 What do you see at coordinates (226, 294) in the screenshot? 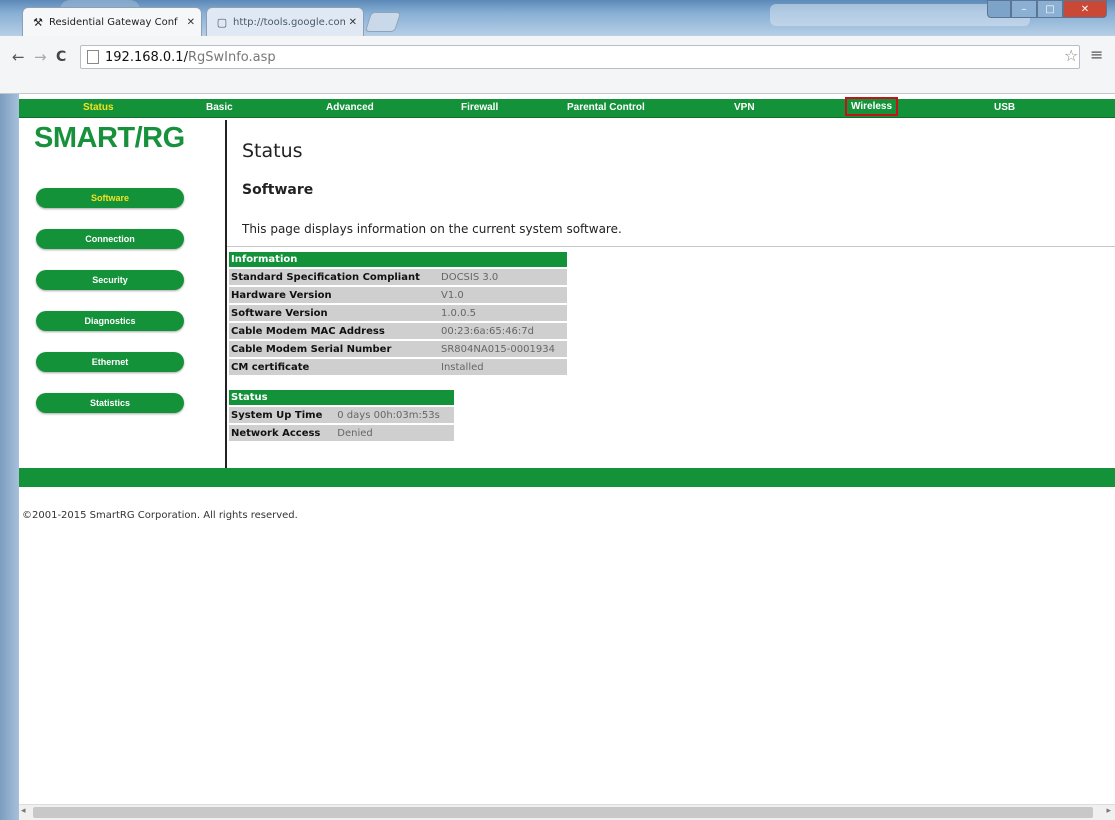
I see `sidebar-divider` at bounding box center [226, 294].